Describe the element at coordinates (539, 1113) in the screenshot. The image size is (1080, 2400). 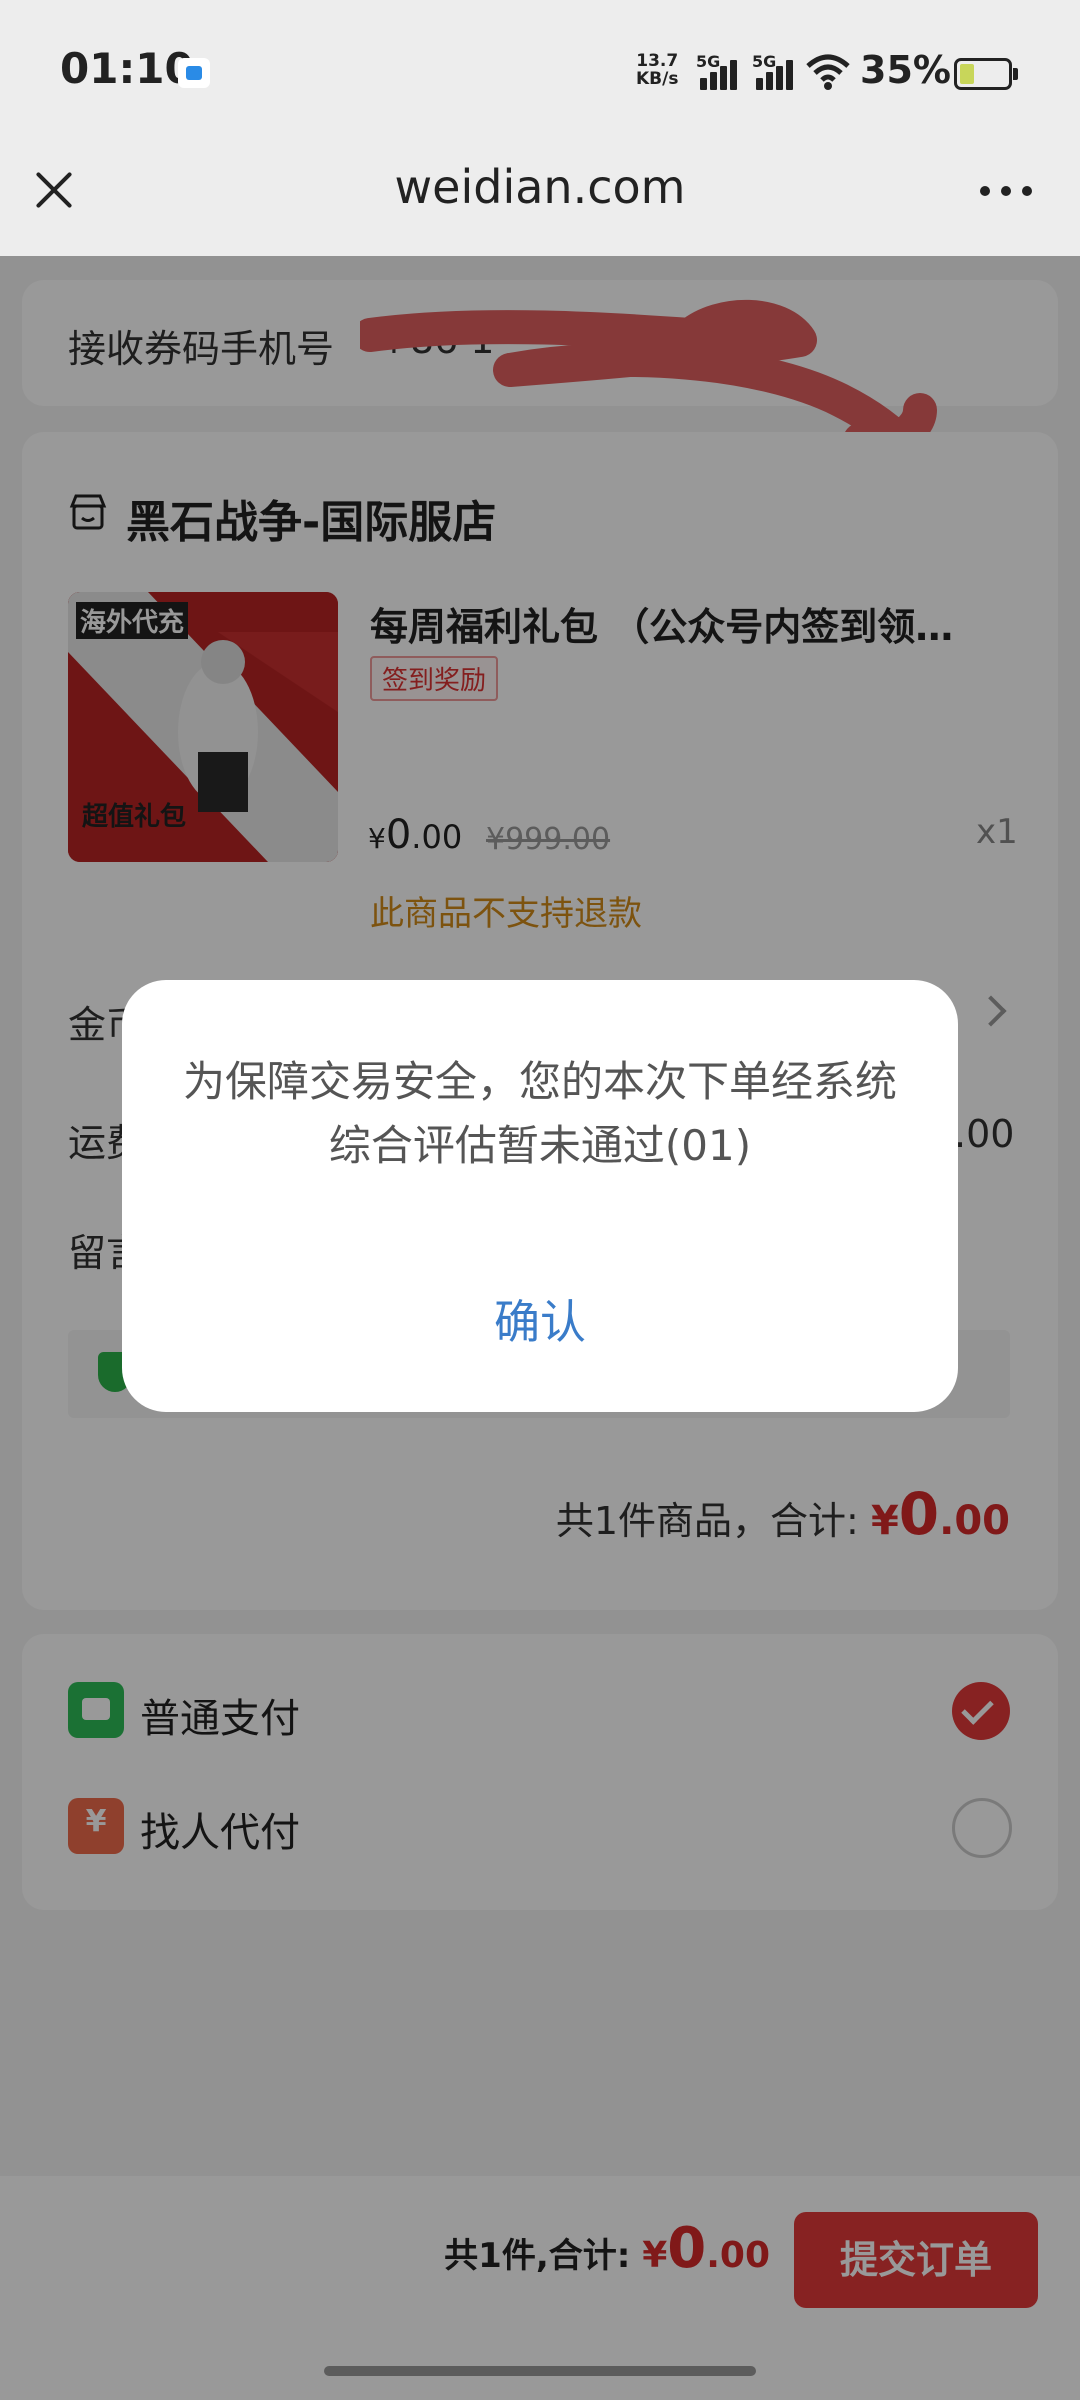
I see `dialog-message: 为保障交易安全，您的本次下单经系统综合评估暂未通过(01)` at that location.